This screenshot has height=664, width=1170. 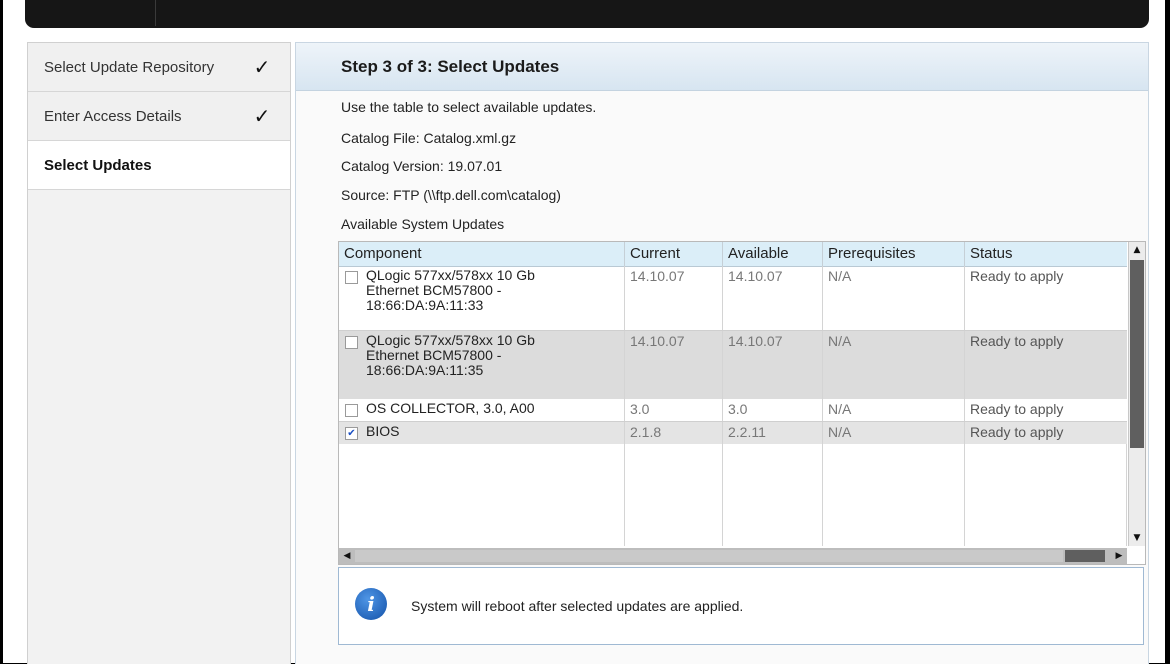 I want to click on step-enter-access-details: Enter Access Details ✓, so click(x=159, y=116).